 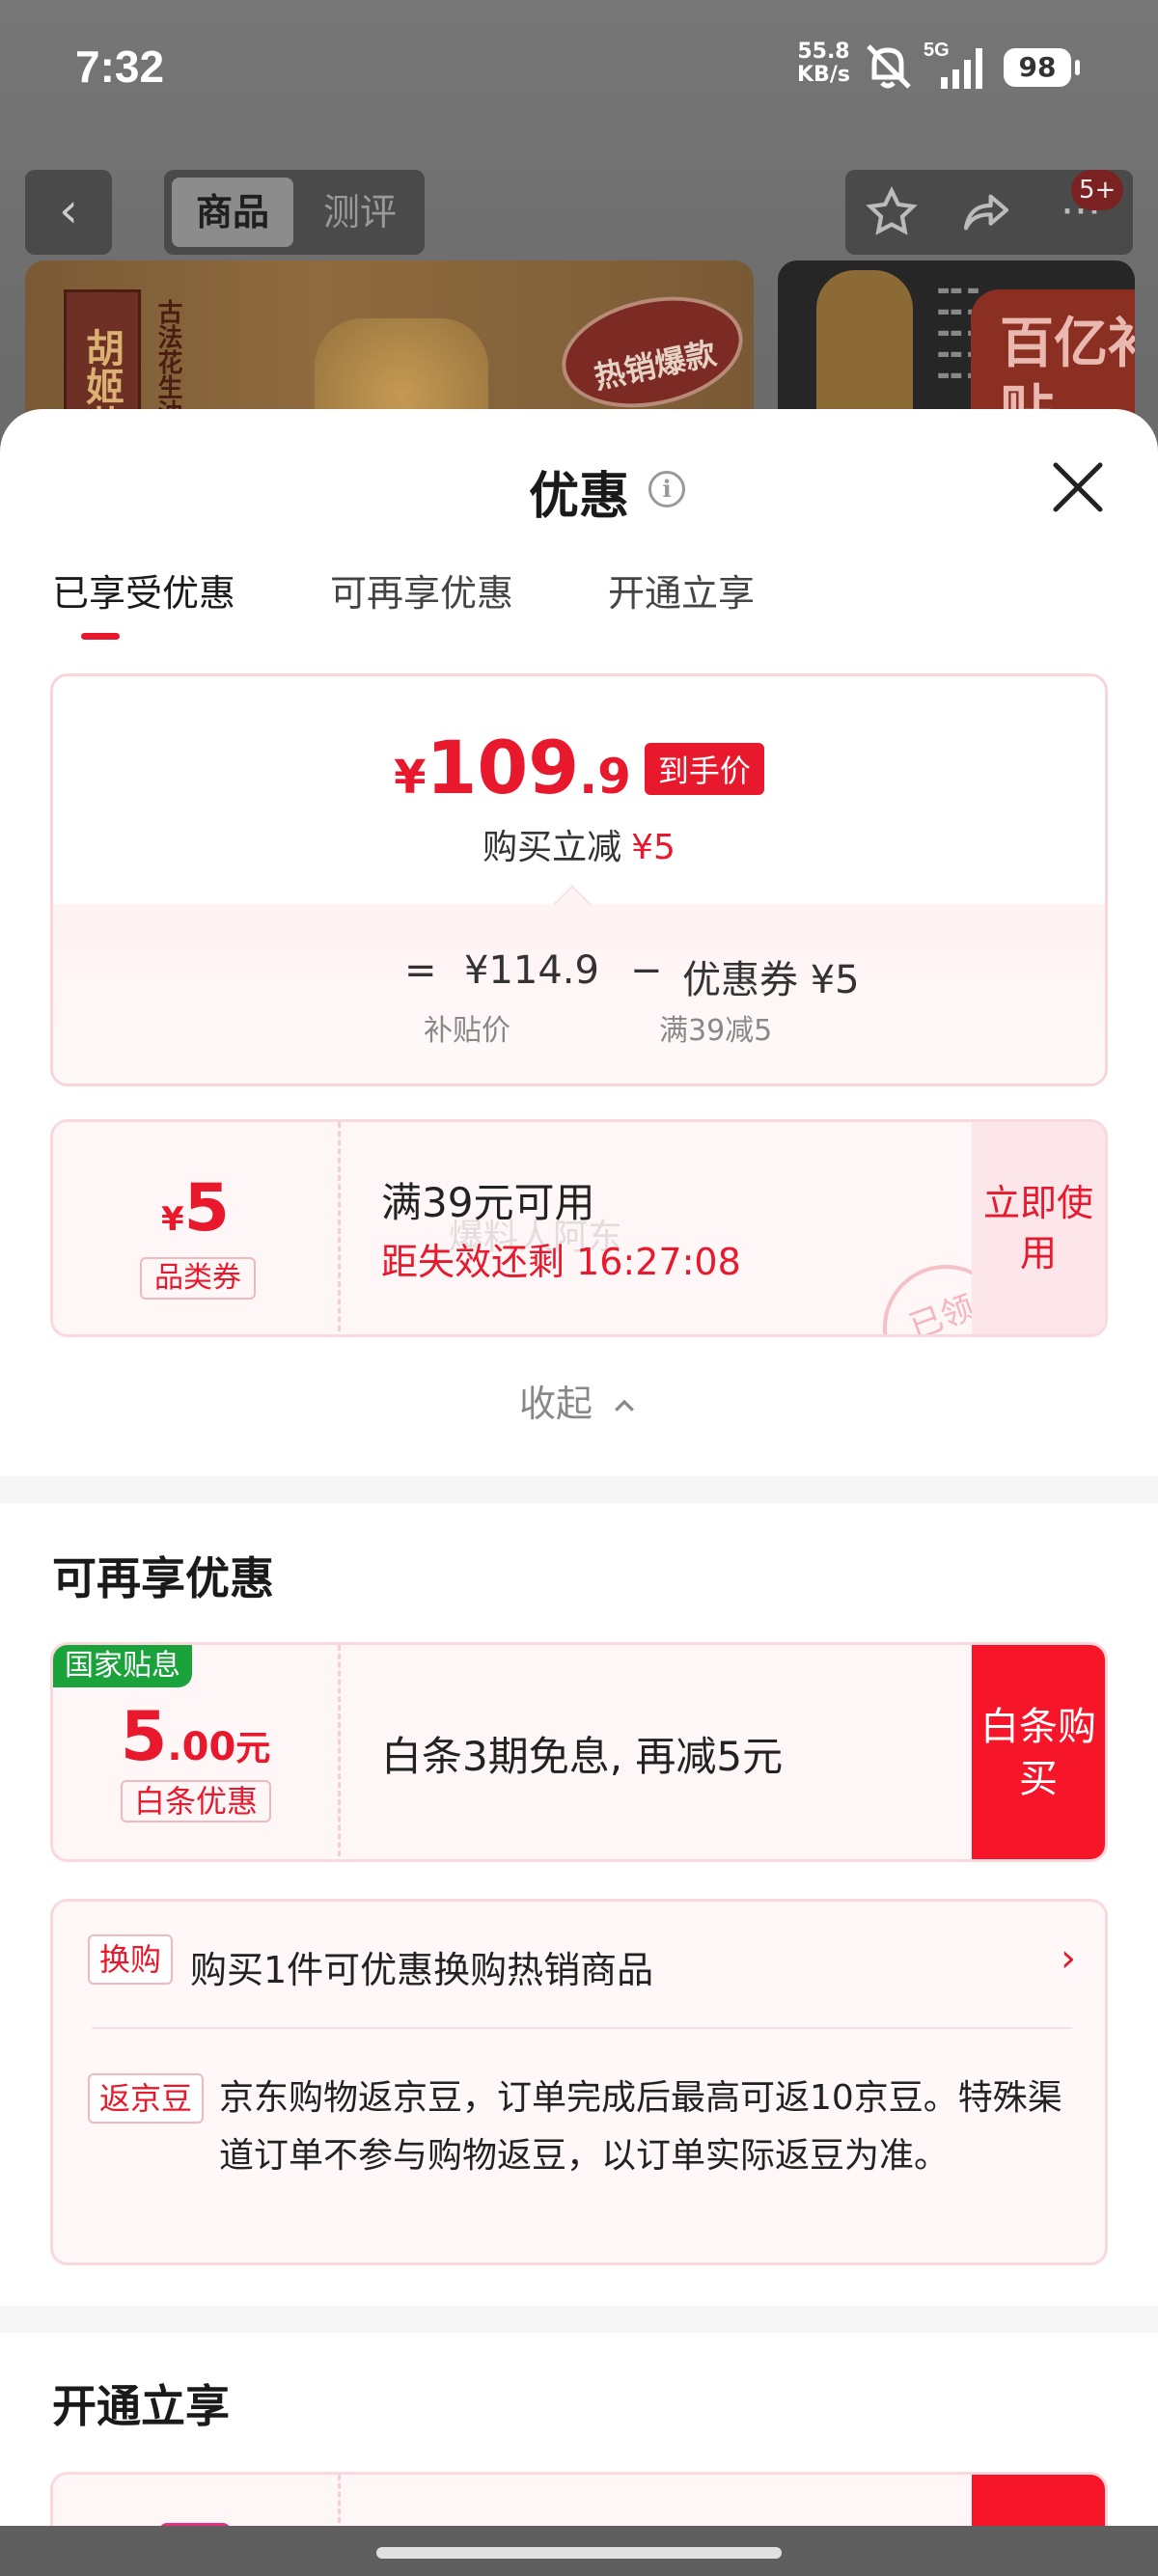 I want to click on exchange-offer-text: 购买1件可优惠换购热销商品, so click(x=421, y=1966).